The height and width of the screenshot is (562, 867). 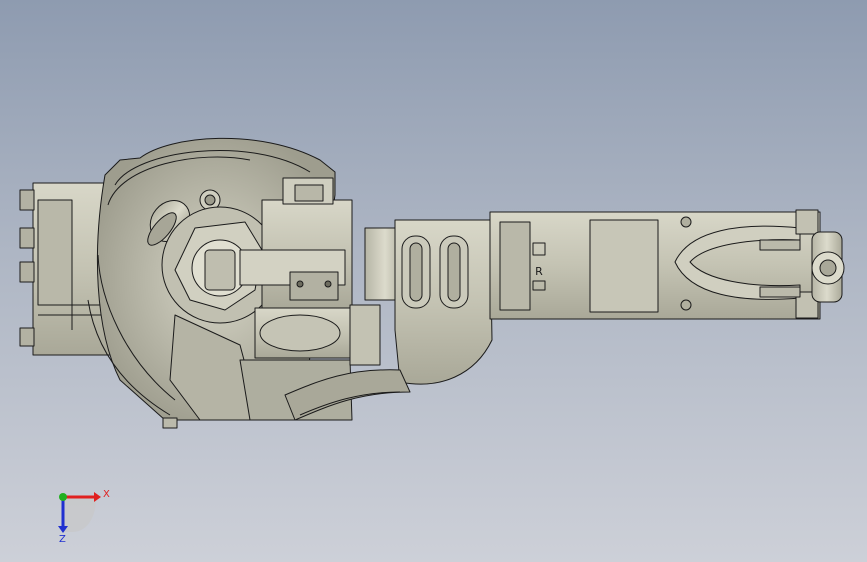 What do you see at coordinates (828, 267) in the screenshot?
I see `wrist-flange` at bounding box center [828, 267].